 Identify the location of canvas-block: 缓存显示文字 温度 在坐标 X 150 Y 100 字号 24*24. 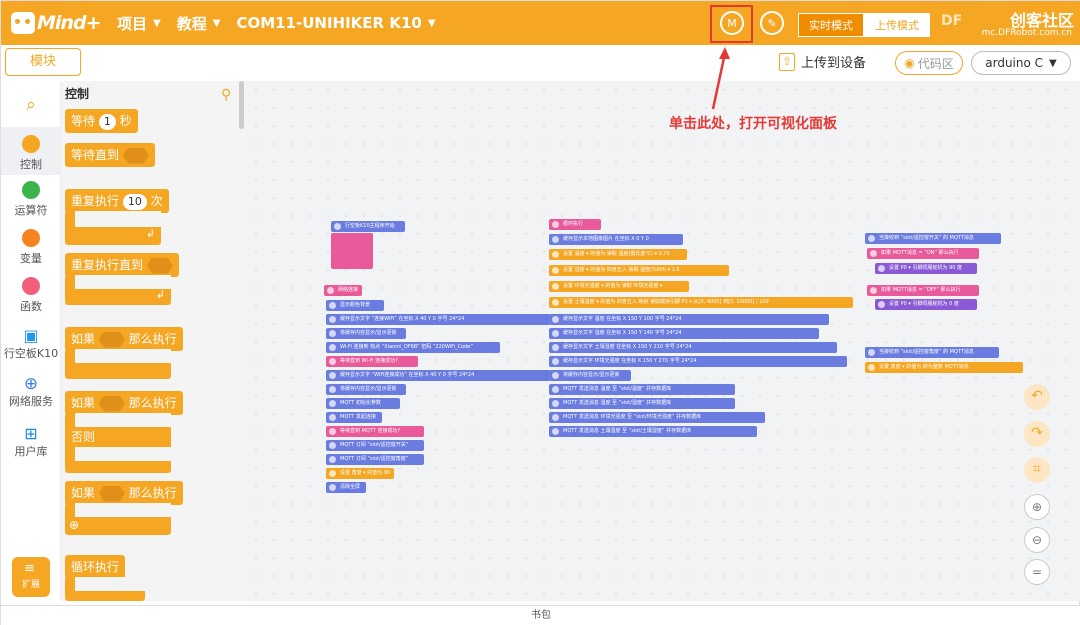
(689, 319).